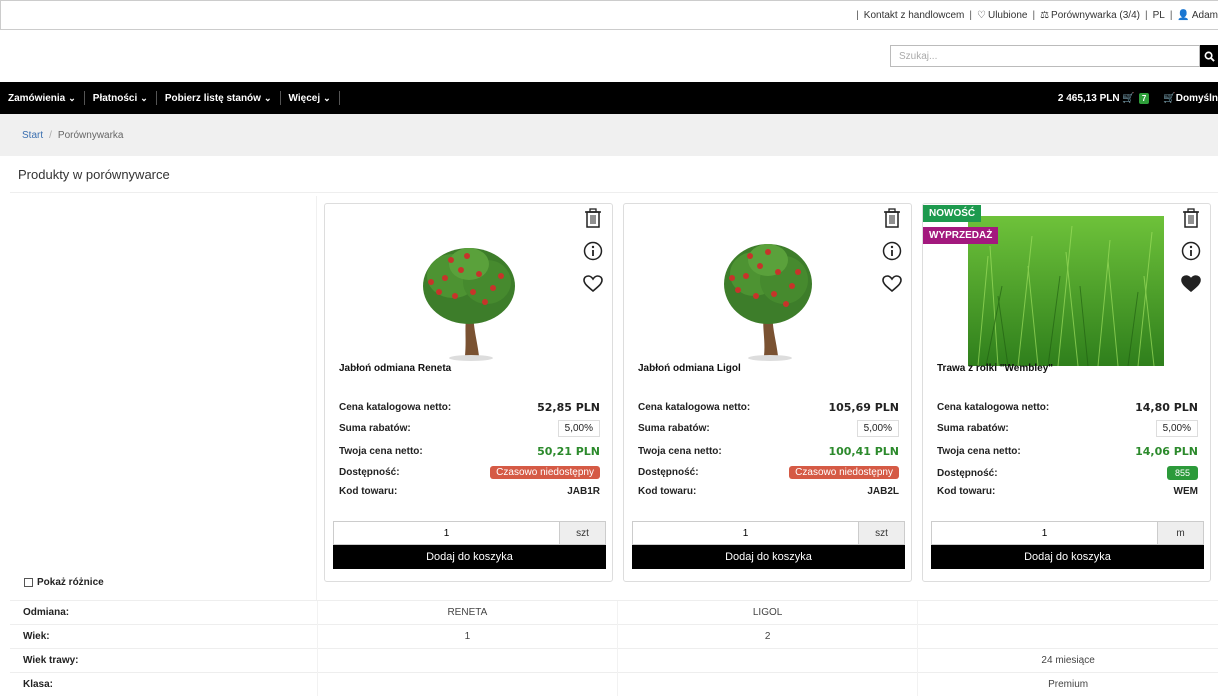 This screenshot has height=696, width=1218. Describe the element at coordinates (1007, 15) in the screenshot. I see `favorites-label: Ulubione` at that location.